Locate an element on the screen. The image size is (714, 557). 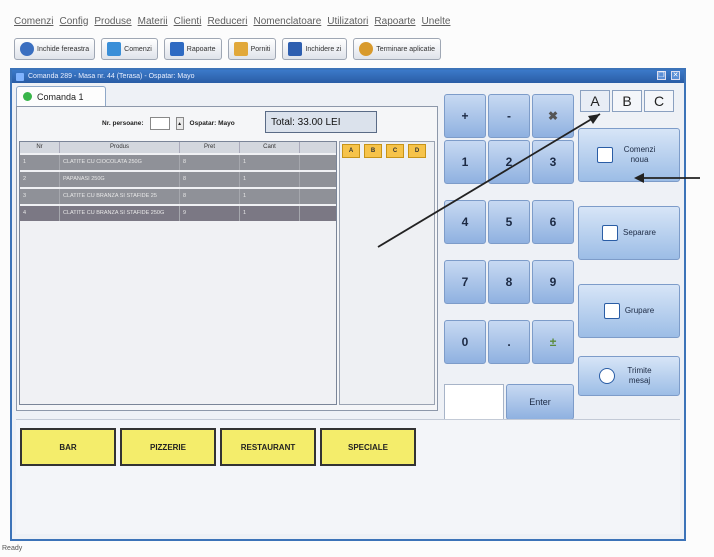
tab-label: Comanda 1 is located at coordinates (60, 96).